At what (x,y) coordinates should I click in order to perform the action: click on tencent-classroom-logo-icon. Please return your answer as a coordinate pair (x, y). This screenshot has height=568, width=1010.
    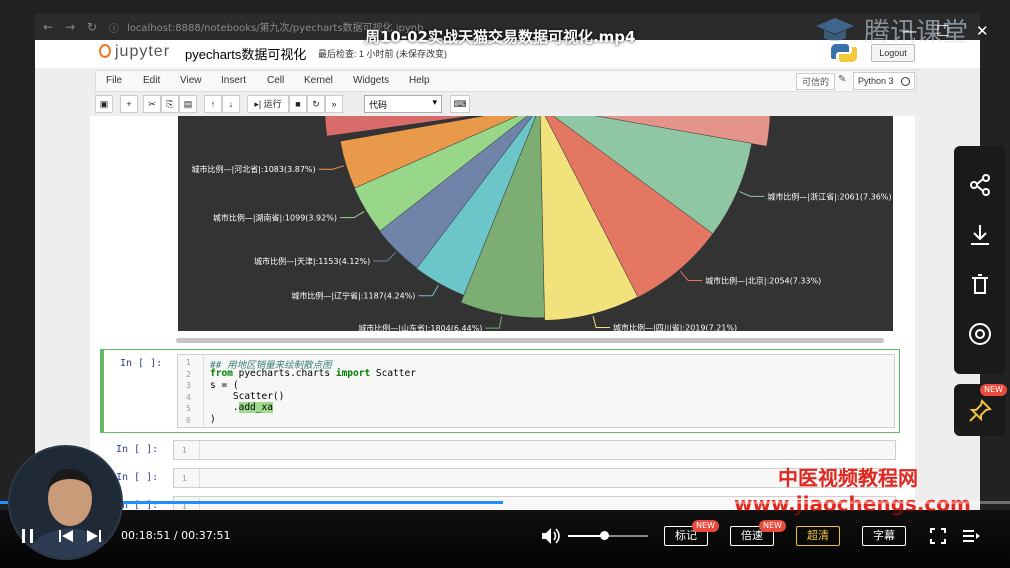
    Looking at the image, I should click on (835, 29).